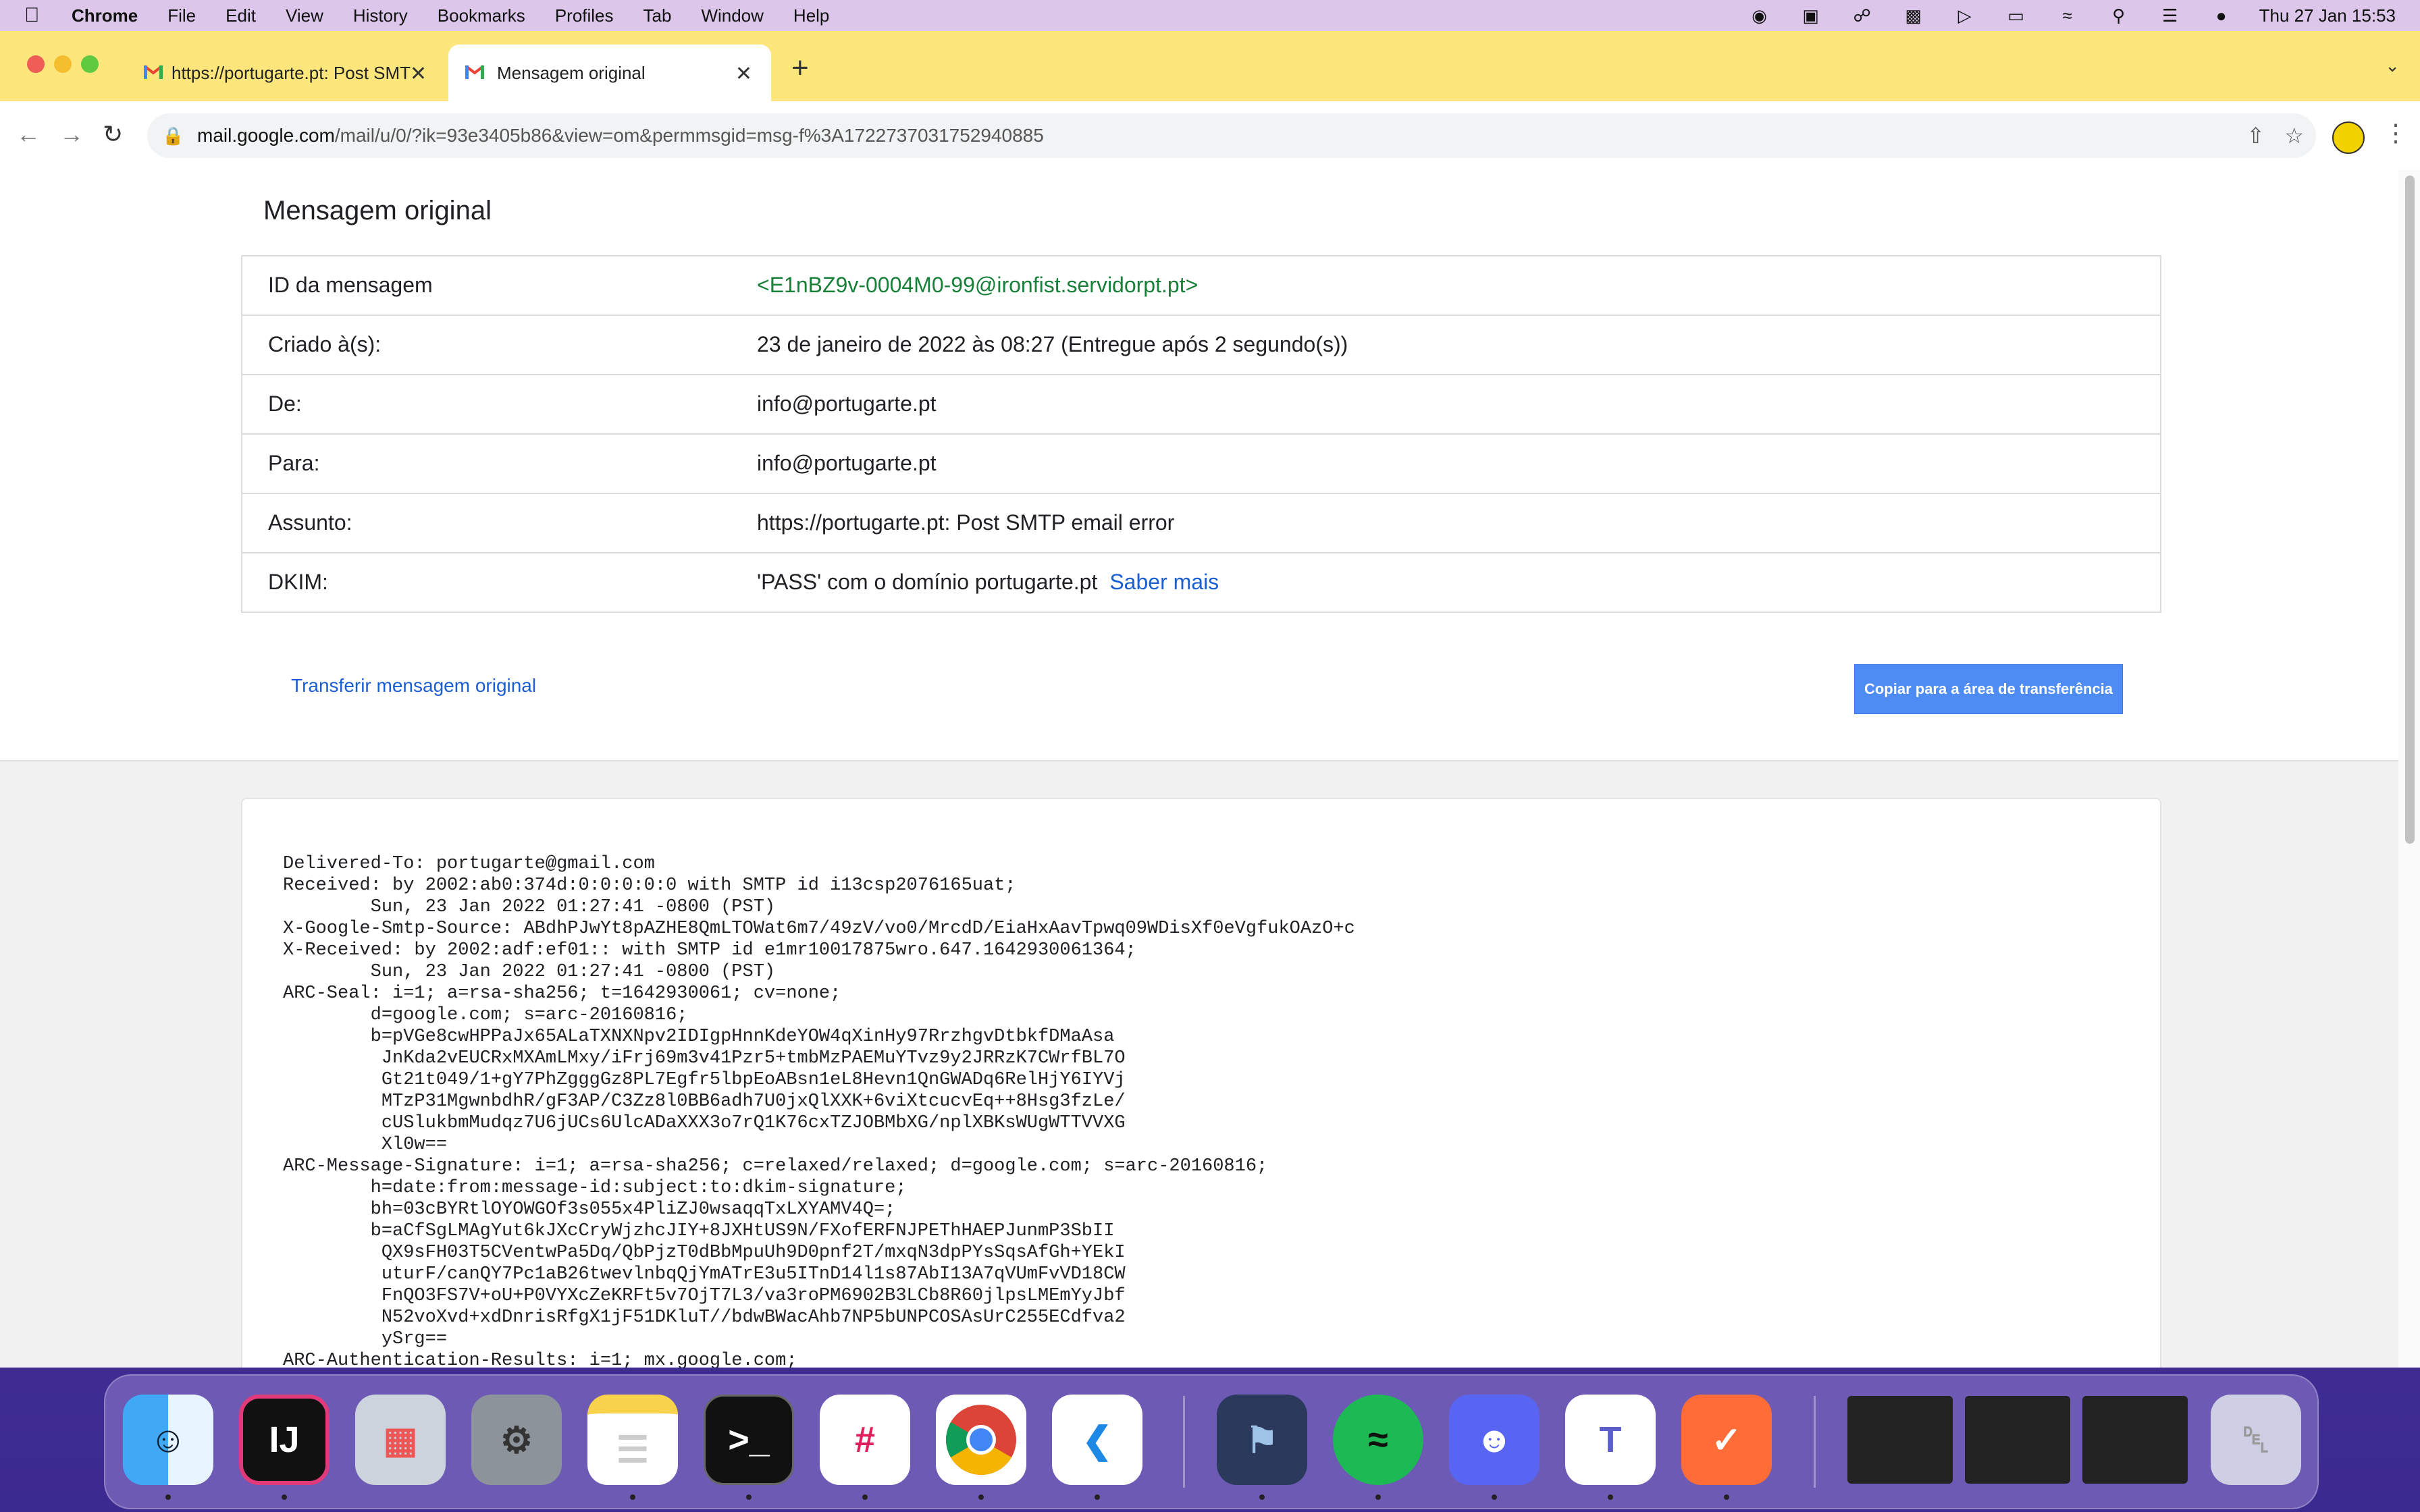 This screenshot has height=1512, width=2420. What do you see at coordinates (2348, 138) in the screenshot?
I see `profile-avatar` at bounding box center [2348, 138].